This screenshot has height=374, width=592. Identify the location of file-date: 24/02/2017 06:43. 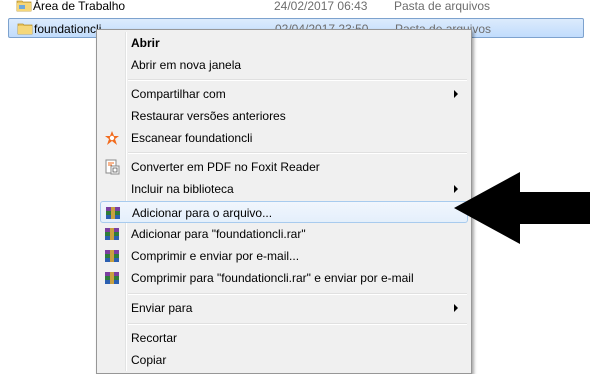
(321, 6).